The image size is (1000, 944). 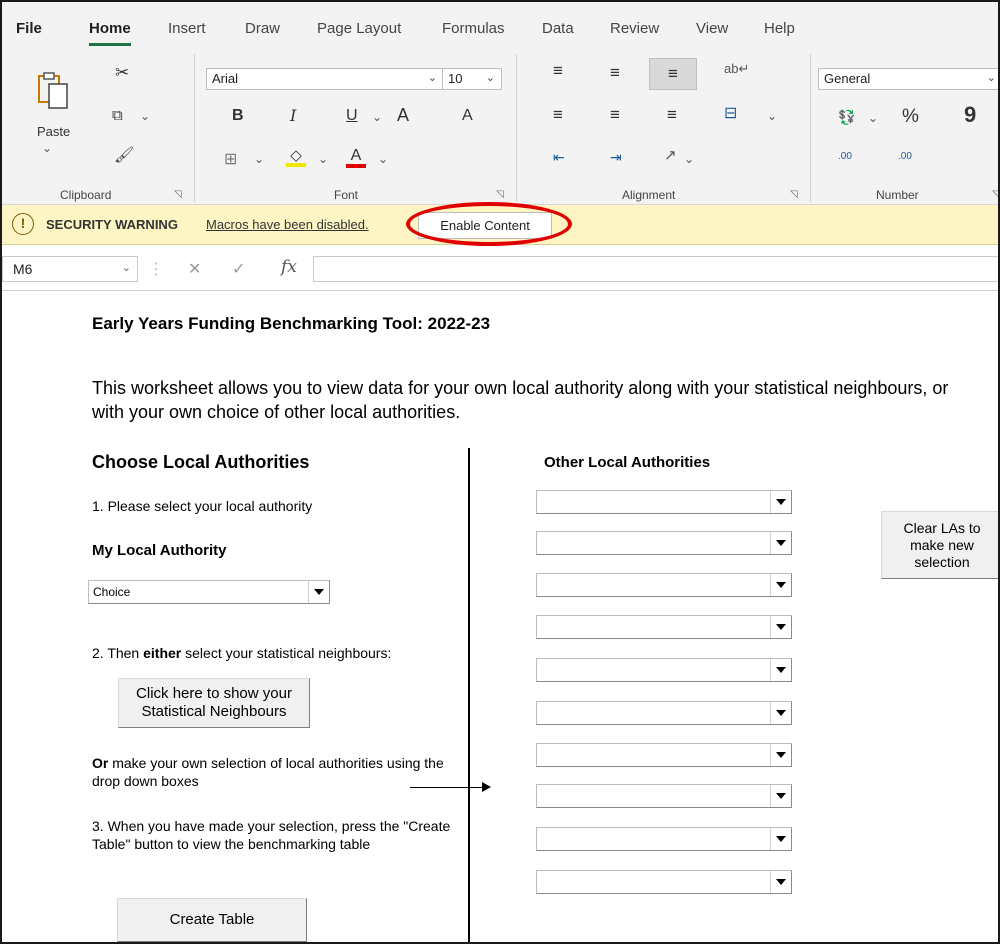 What do you see at coordinates (432, 78) in the screenshot?
I see `font-name-chevron-icon: ⌄` at bounding box center [432, 78].